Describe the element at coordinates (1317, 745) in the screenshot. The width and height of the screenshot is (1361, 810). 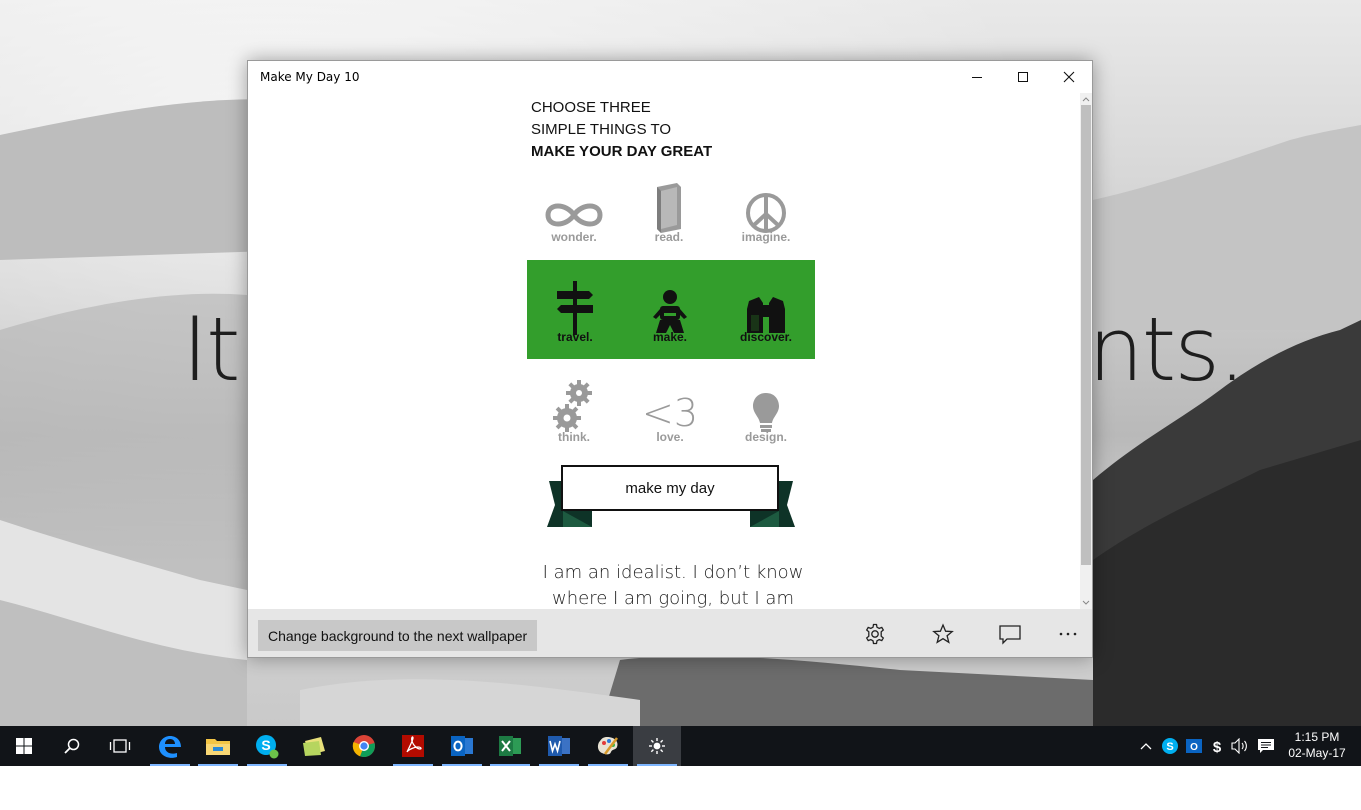
I see `system-clock: 1:15 PM 02-May-17` at that location.